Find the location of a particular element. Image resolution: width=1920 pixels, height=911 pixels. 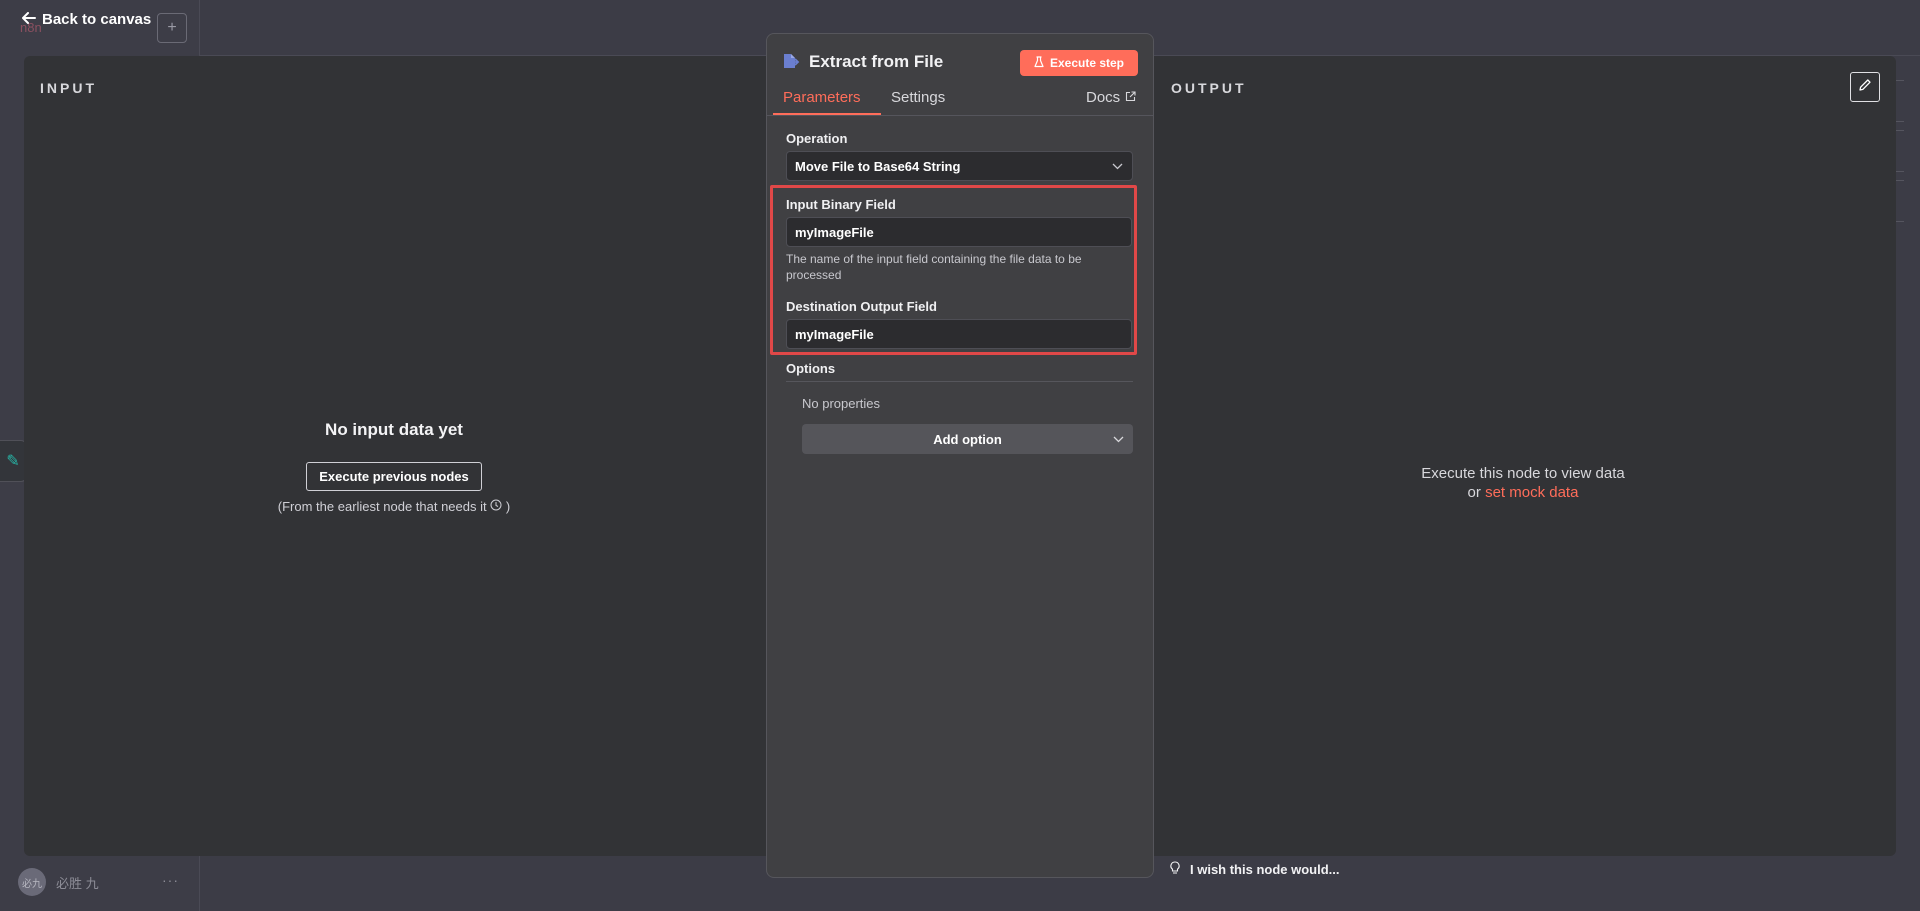

add-icon: + is located at coordinates (172, 28).